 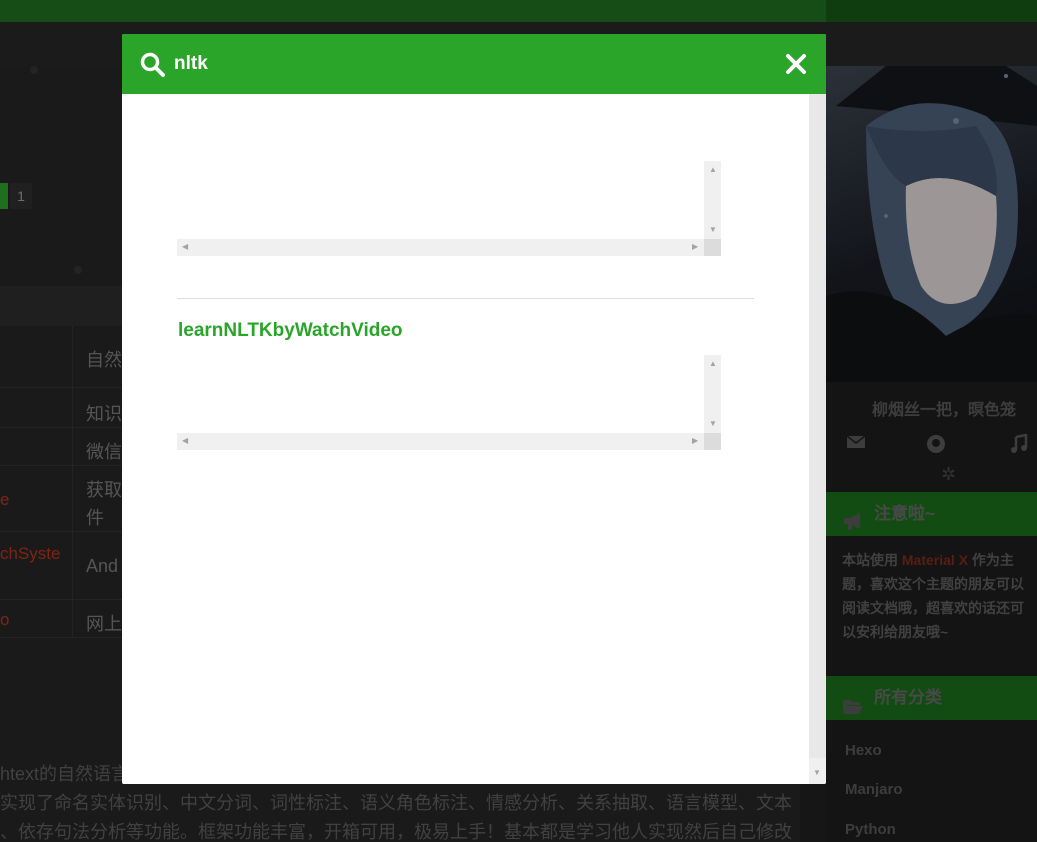 I want to click on modal-scrollbar-thumb, so click(x=817, y=426).